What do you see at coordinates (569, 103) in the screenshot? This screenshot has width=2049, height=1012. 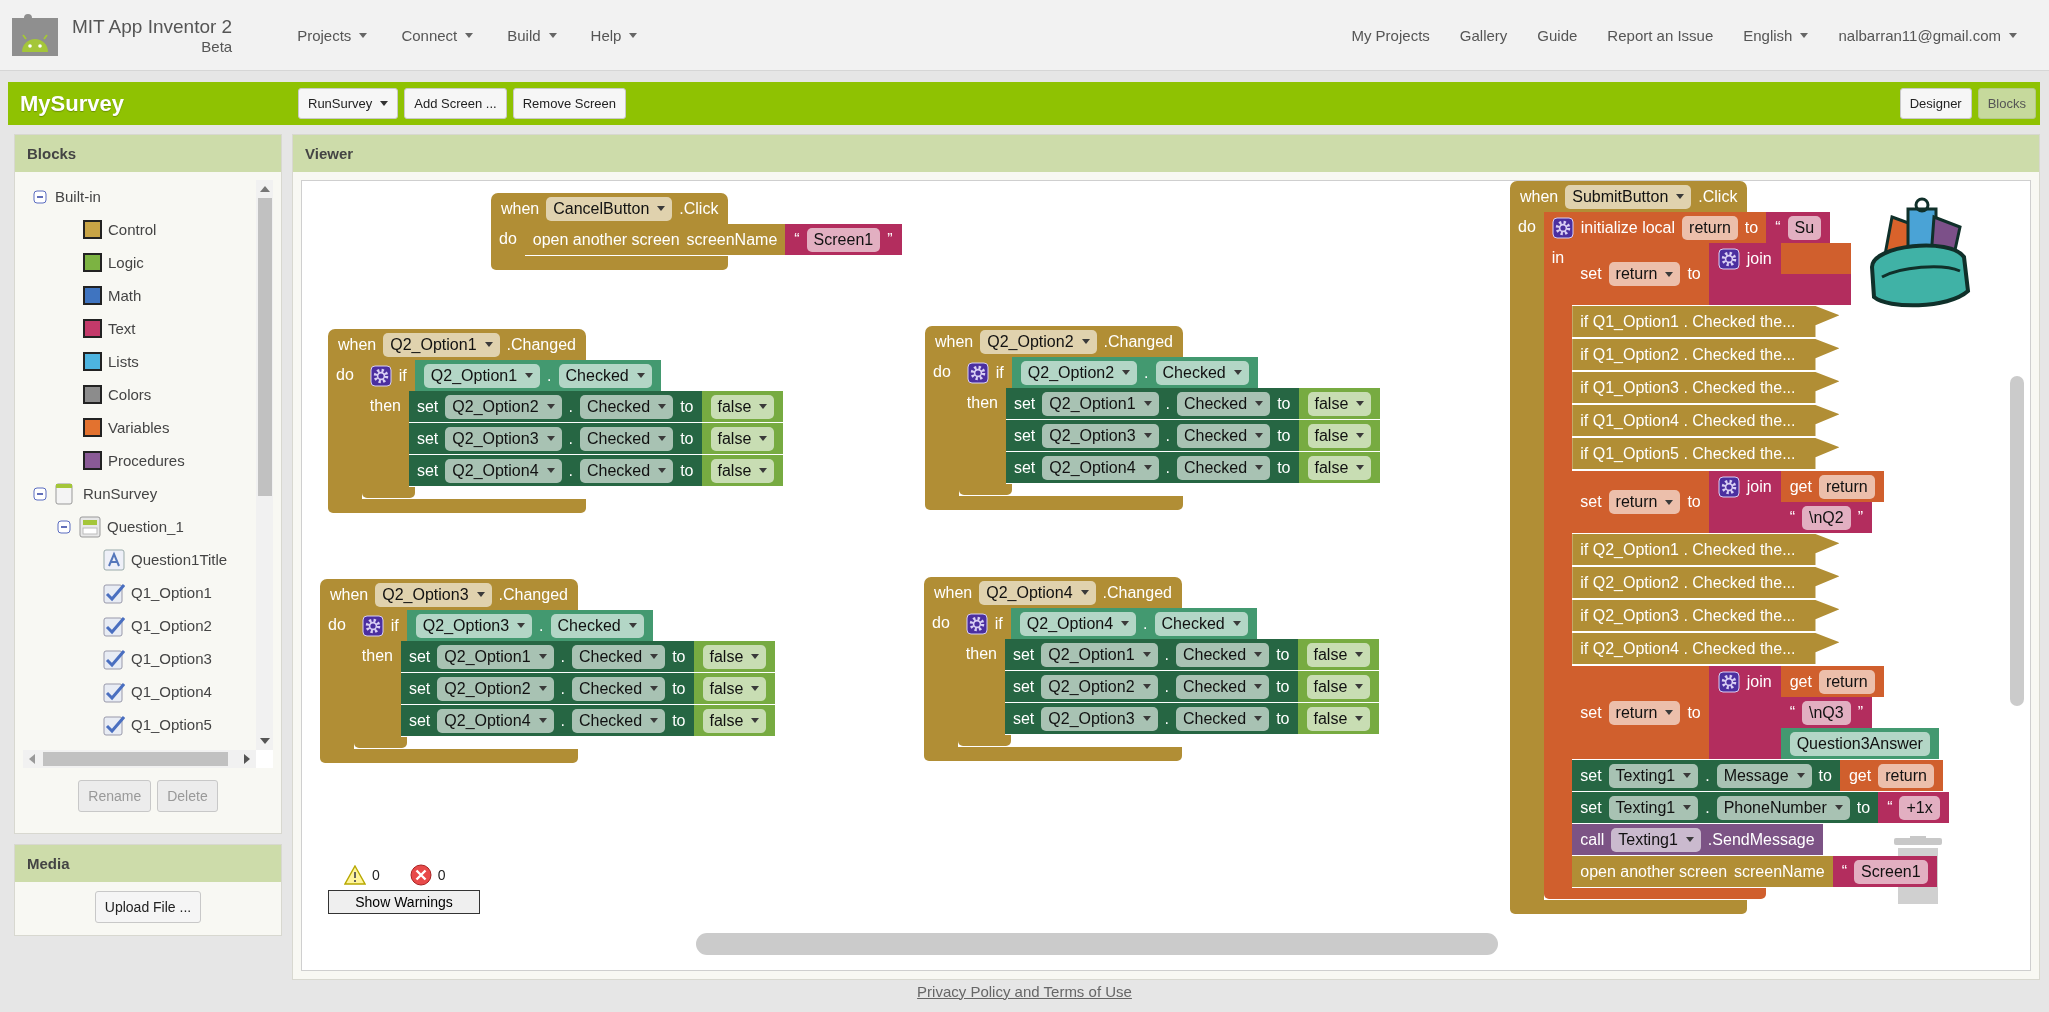 I see `toolbar-button: Remove Screen` at bounding box center [569, 103].